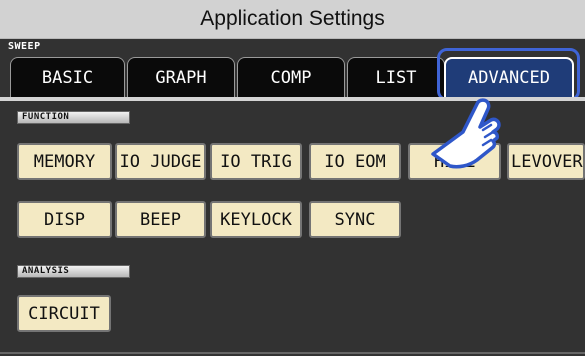 The width and height of the screenshot is (585, 356). Describe the element at coordinates (256, 219) in the screenshot. I see `keylock-button: KEYLOCK` at that location.